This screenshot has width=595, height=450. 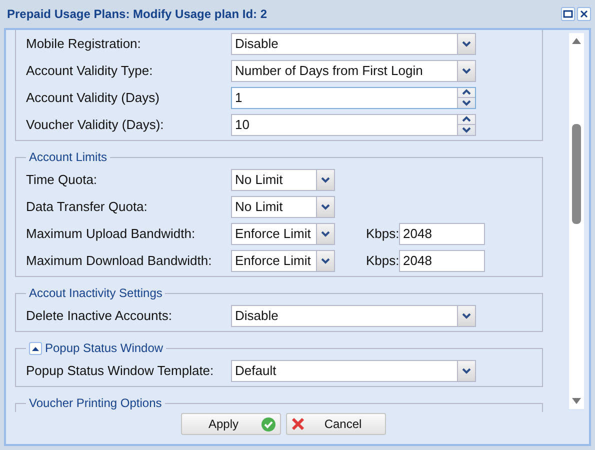 What do you see at coordinates (90, 71) in the screenshot?
I see `field-label: Account Validity Type:` at bounding box center [90, 71].